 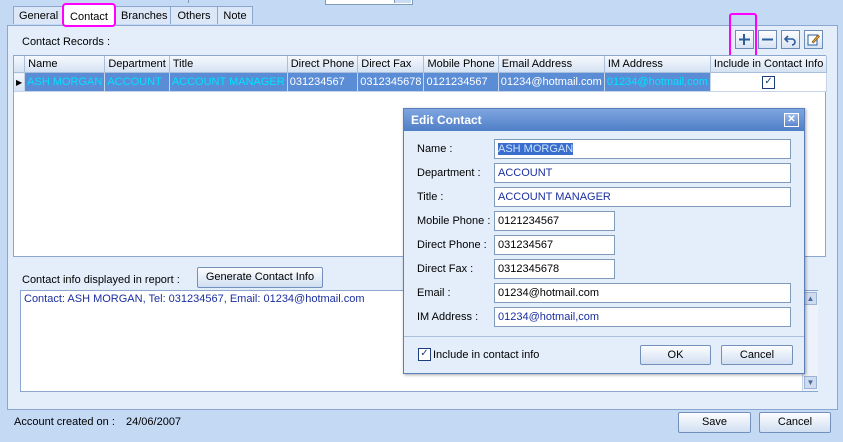 I want to click on report-label: Contact info displayed in report :, so click(x=101, y=280).